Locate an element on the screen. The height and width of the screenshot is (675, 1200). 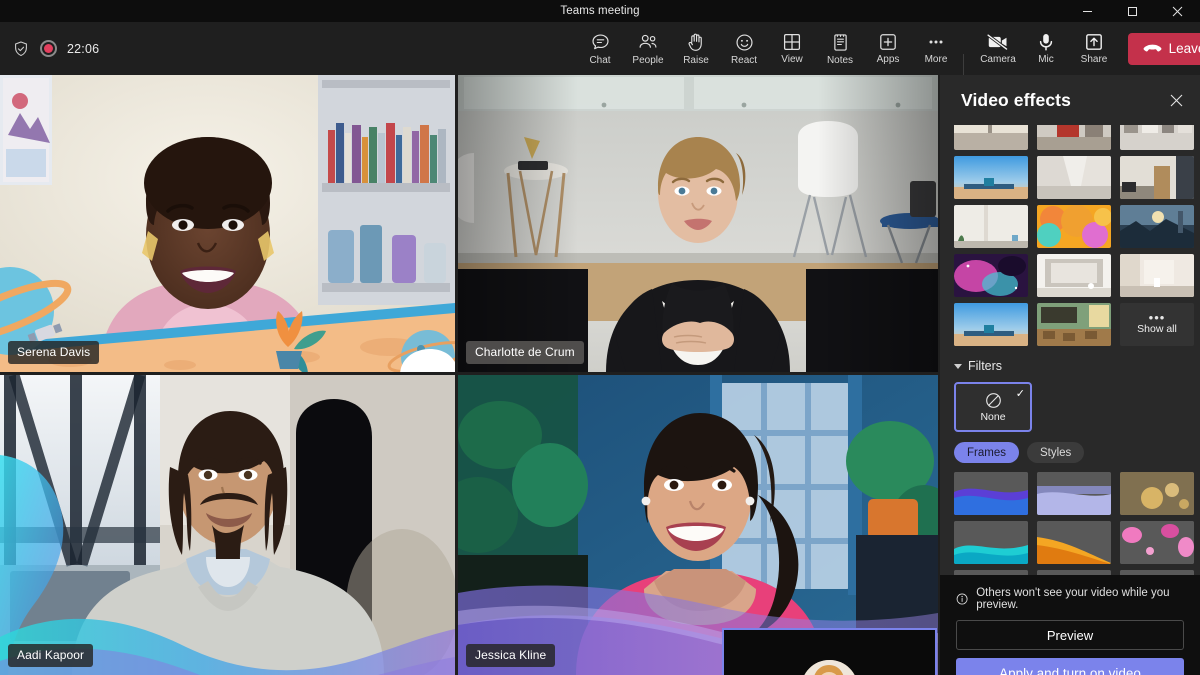
frame-thumb-lavender-bands is located at coordinates (1074, 493).